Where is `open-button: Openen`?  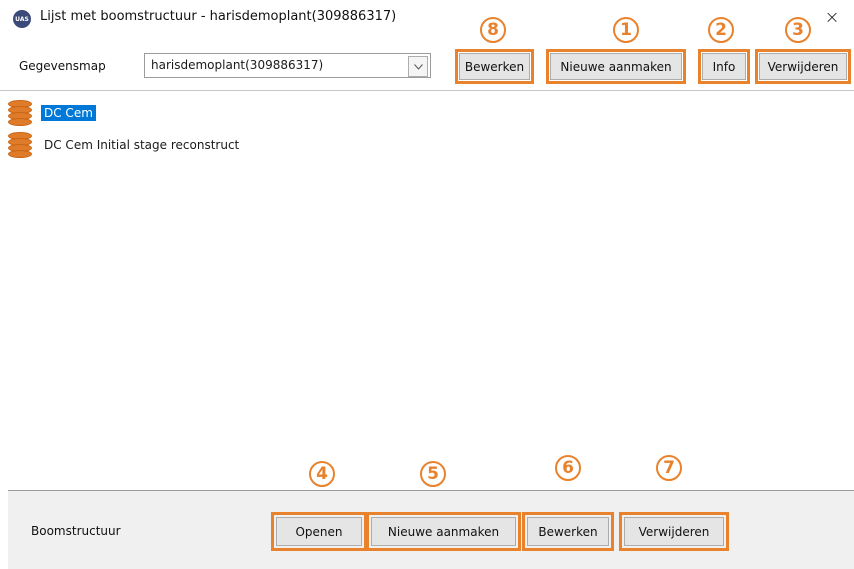 open-button: Openen is located at coordinates (319, 531).